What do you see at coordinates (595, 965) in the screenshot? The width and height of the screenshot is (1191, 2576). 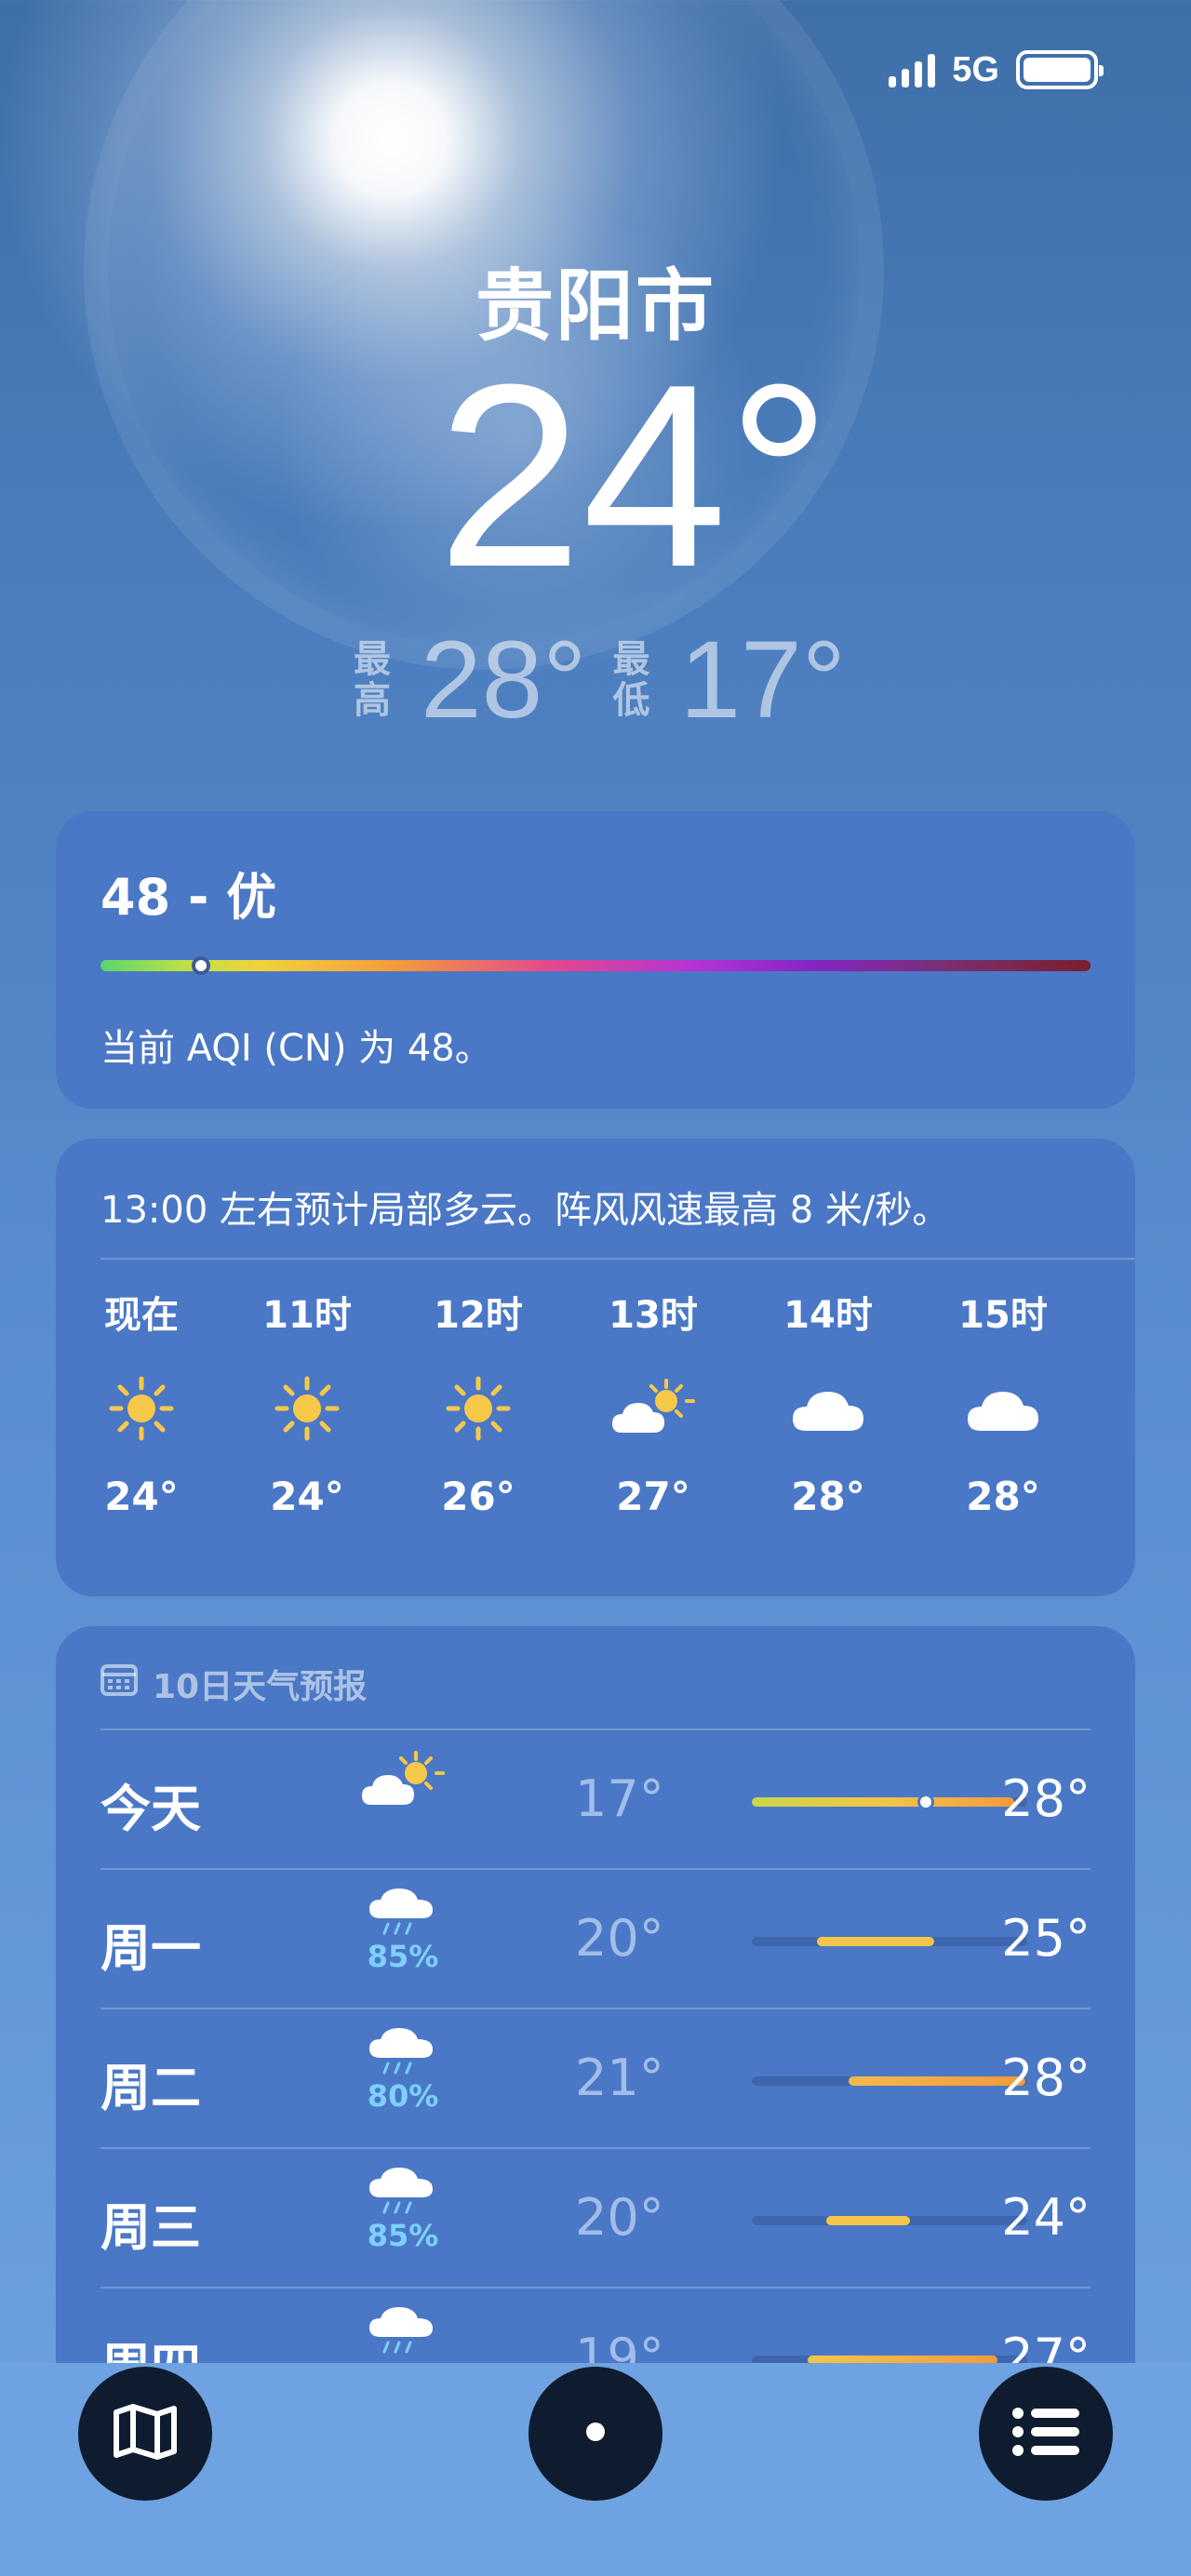 I see `aqi-scale-bar` at bounding box center [595, 965].